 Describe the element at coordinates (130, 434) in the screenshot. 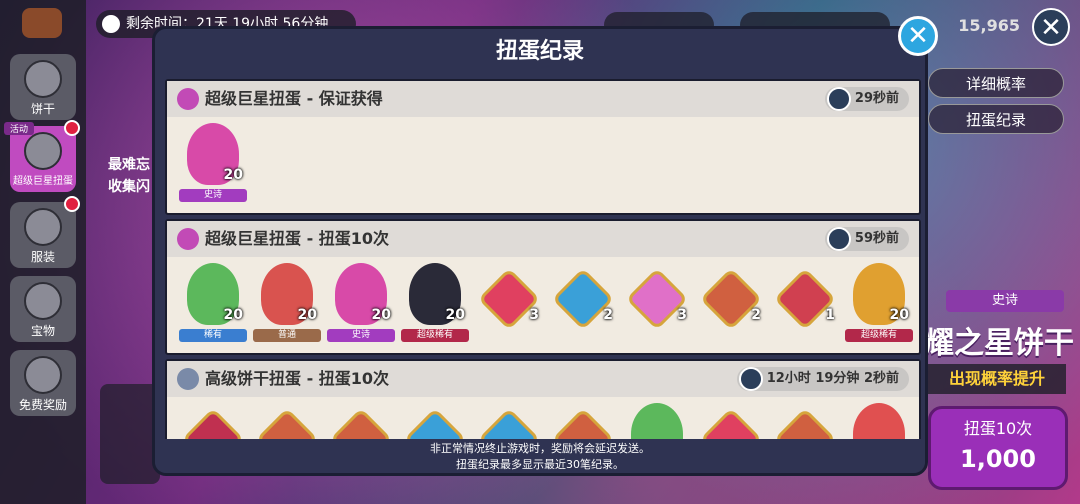

I see `promo-card` at that location.